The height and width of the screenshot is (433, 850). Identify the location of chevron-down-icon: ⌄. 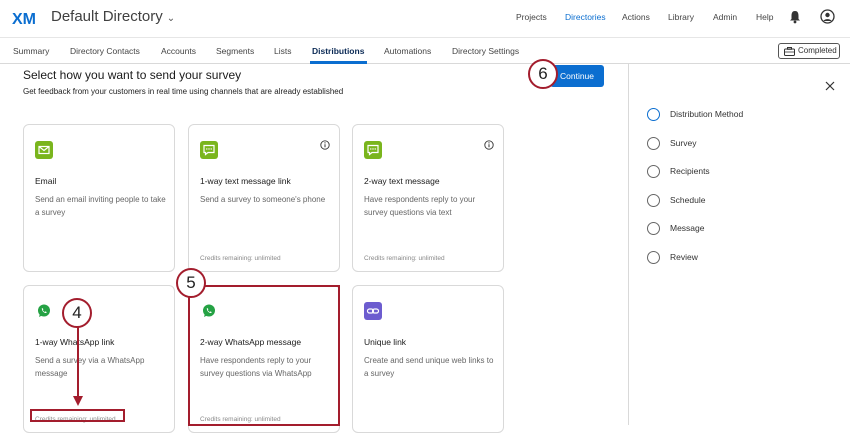
(171, 18).